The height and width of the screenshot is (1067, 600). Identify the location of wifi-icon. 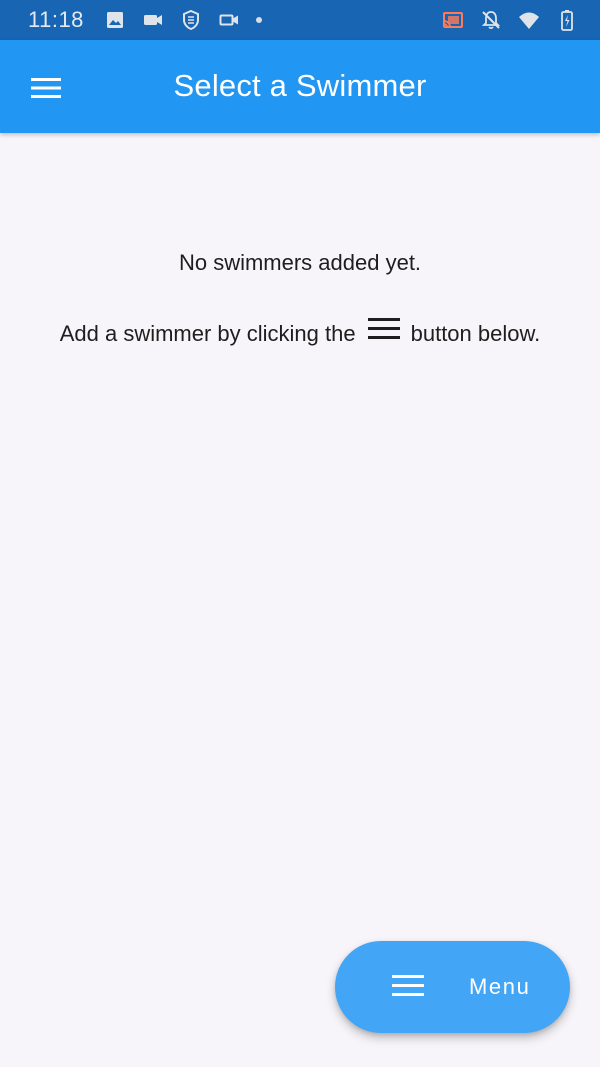
(529, 20).